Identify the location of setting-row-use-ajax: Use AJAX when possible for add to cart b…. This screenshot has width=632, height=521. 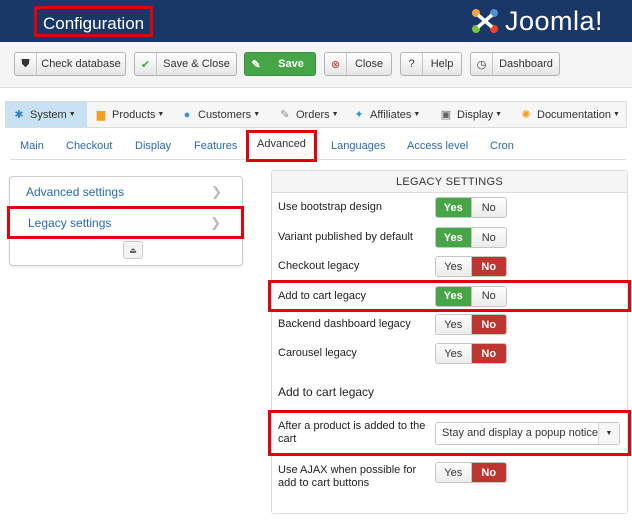
(449, 477).